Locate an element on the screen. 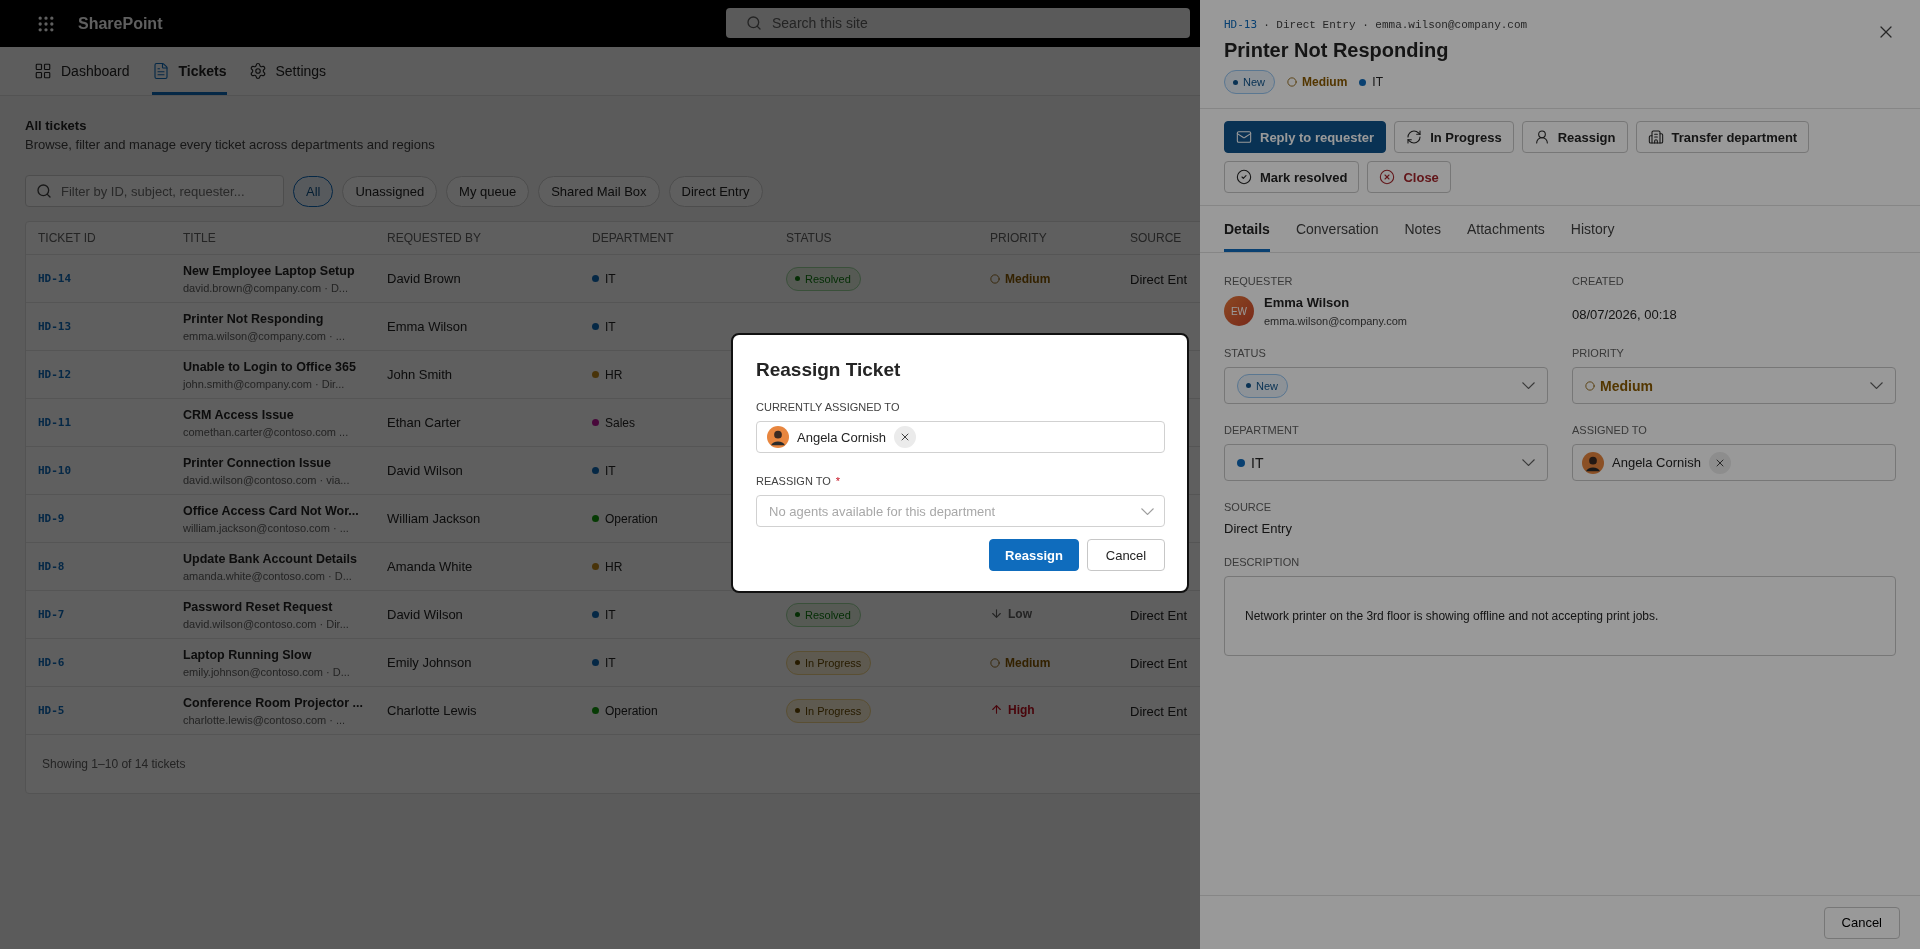 The image size is (1920, 949). ticket-id: HD-11 is located at coordinates (110, 422).